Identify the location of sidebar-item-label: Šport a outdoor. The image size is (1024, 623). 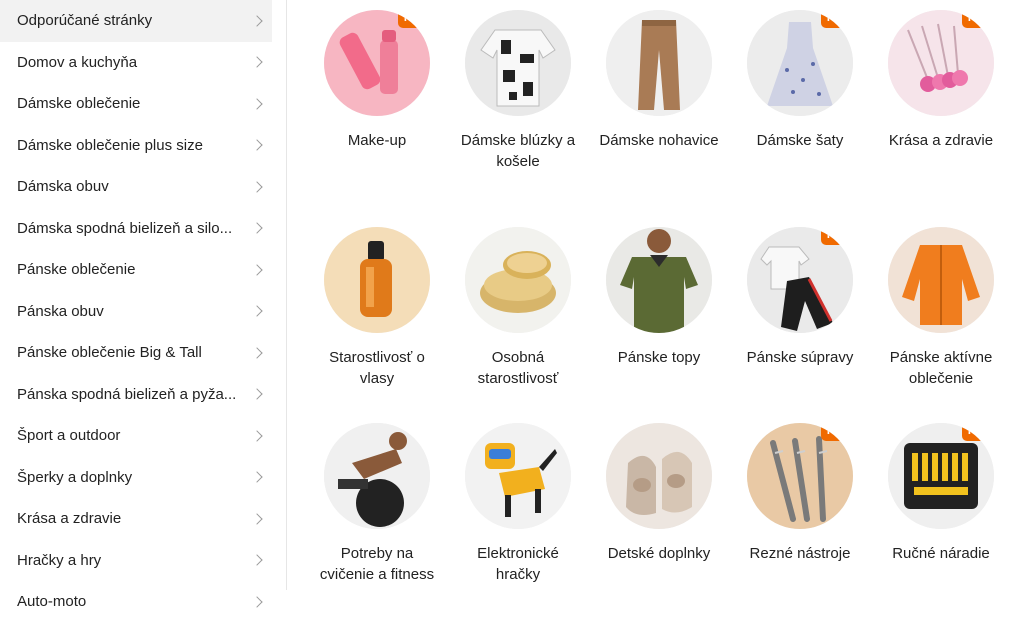
(69, 436).